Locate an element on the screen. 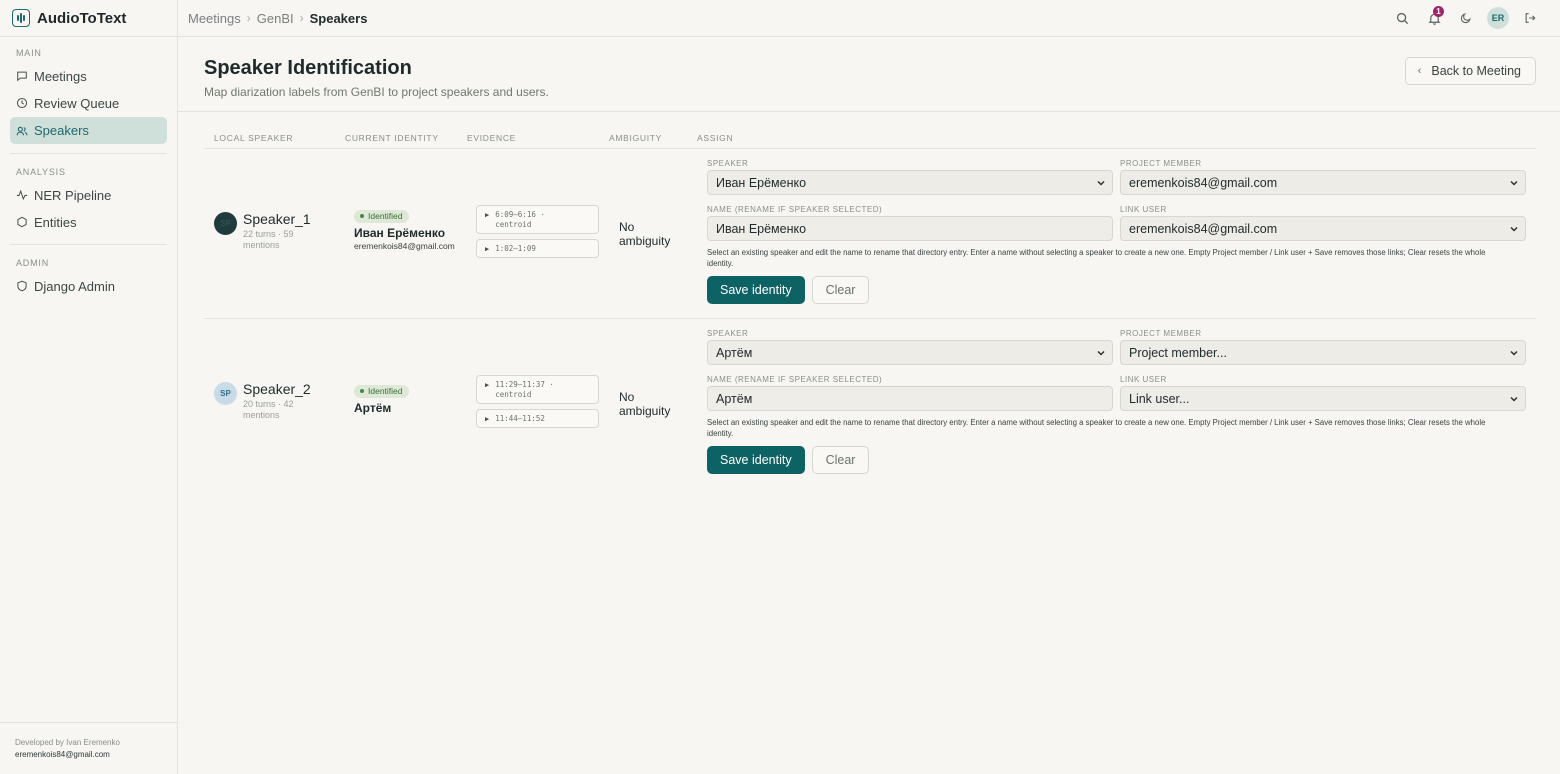 The height and width of the screenshot is (774, 1560). project-member-select-value: eremenkois84@gmail.com is located at coordinates (1203, 182).